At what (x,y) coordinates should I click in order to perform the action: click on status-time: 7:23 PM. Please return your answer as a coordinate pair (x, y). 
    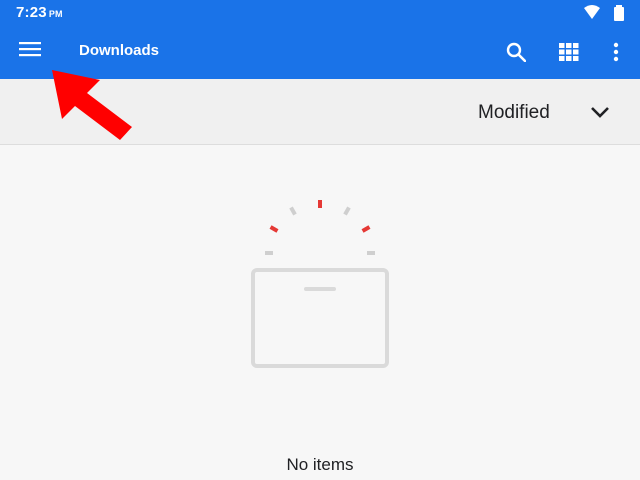
    Looking at the image, I should click on (39, 12).